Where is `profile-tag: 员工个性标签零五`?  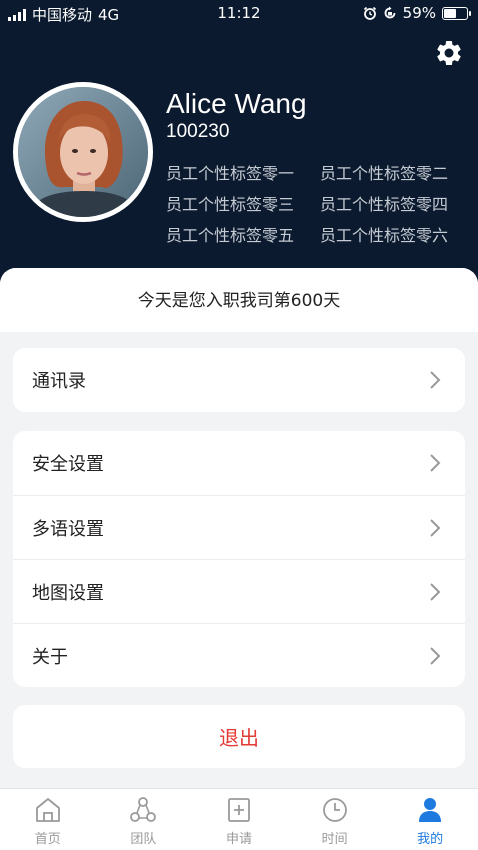
profile-tag: 员工个性标签零五 is located at coordinates (230, 235).